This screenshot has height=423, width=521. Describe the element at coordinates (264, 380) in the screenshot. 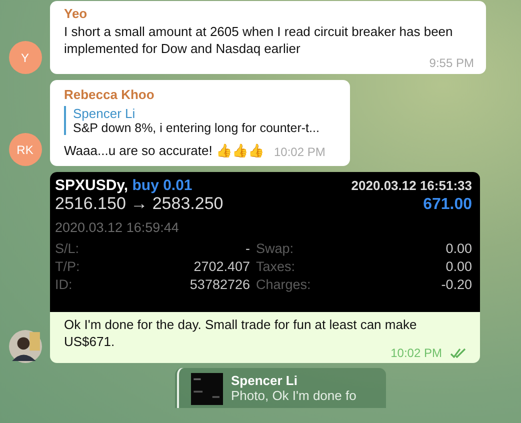

I see `author-name: Spencer Li` at that location.